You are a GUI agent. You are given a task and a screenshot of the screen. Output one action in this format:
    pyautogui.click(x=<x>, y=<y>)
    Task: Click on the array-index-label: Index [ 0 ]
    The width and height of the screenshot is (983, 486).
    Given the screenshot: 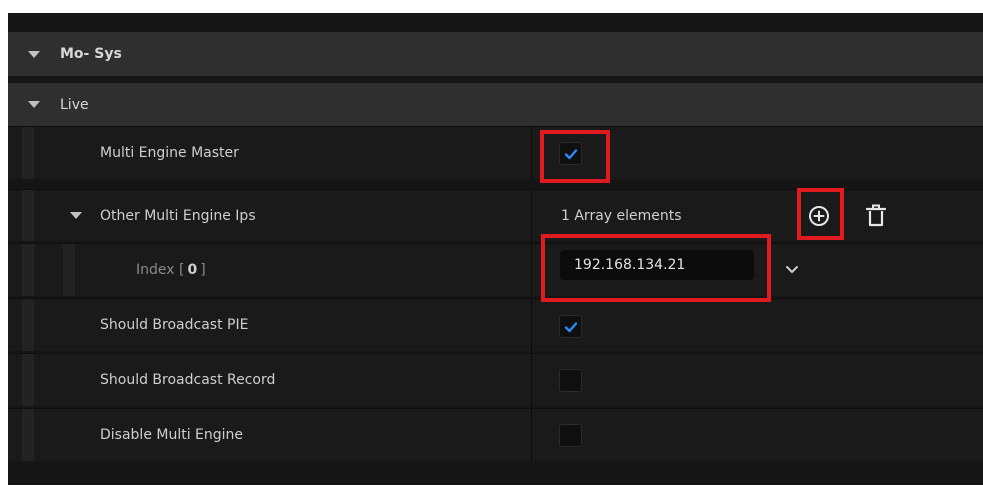 What is the action you would take?
    pyautogui.click(x=171, y=270)
    